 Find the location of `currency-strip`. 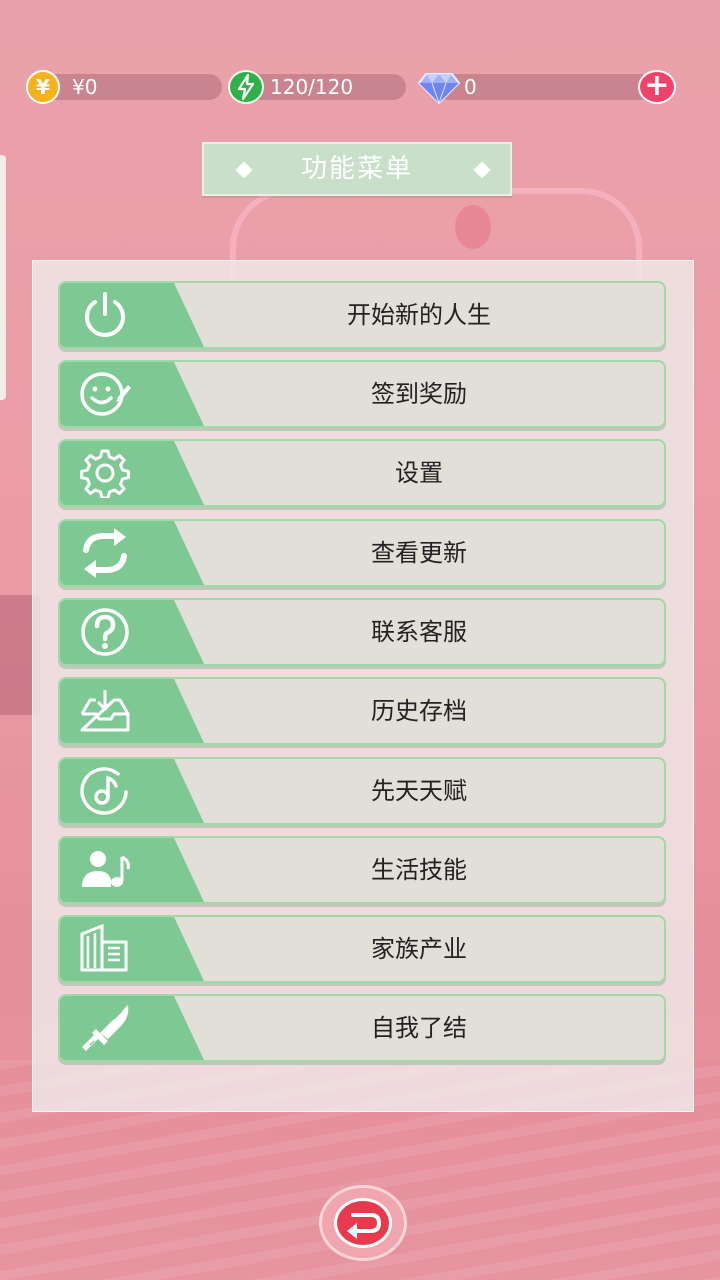

currency-strip is located at coordinates (132, 87).